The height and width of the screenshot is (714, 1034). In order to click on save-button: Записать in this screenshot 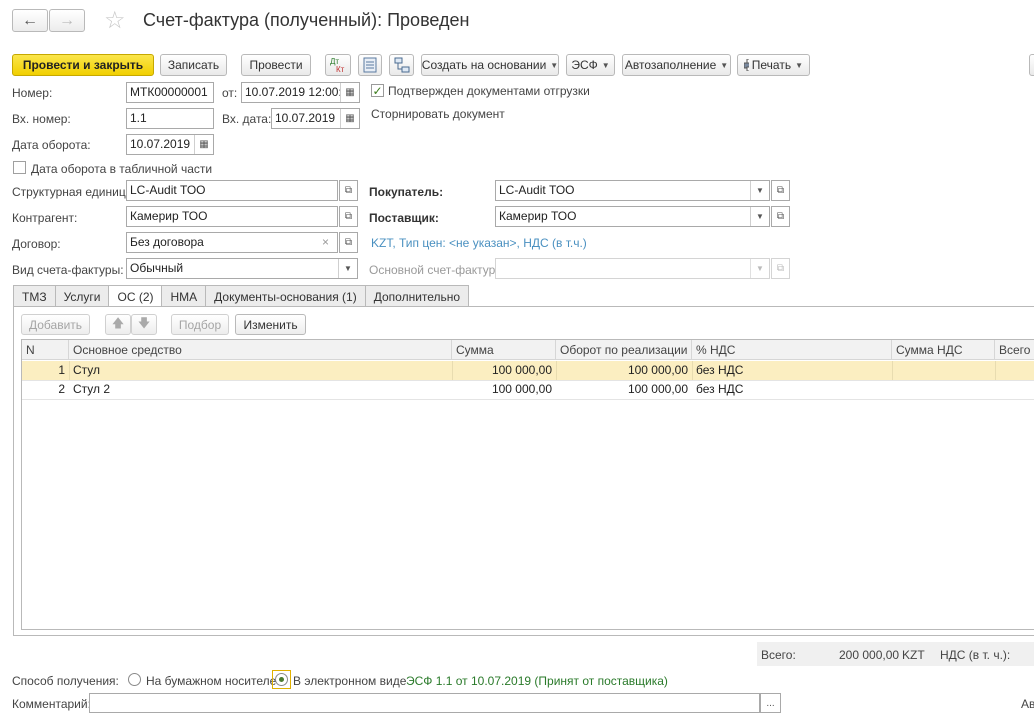, I will do `click(193, 65)`.